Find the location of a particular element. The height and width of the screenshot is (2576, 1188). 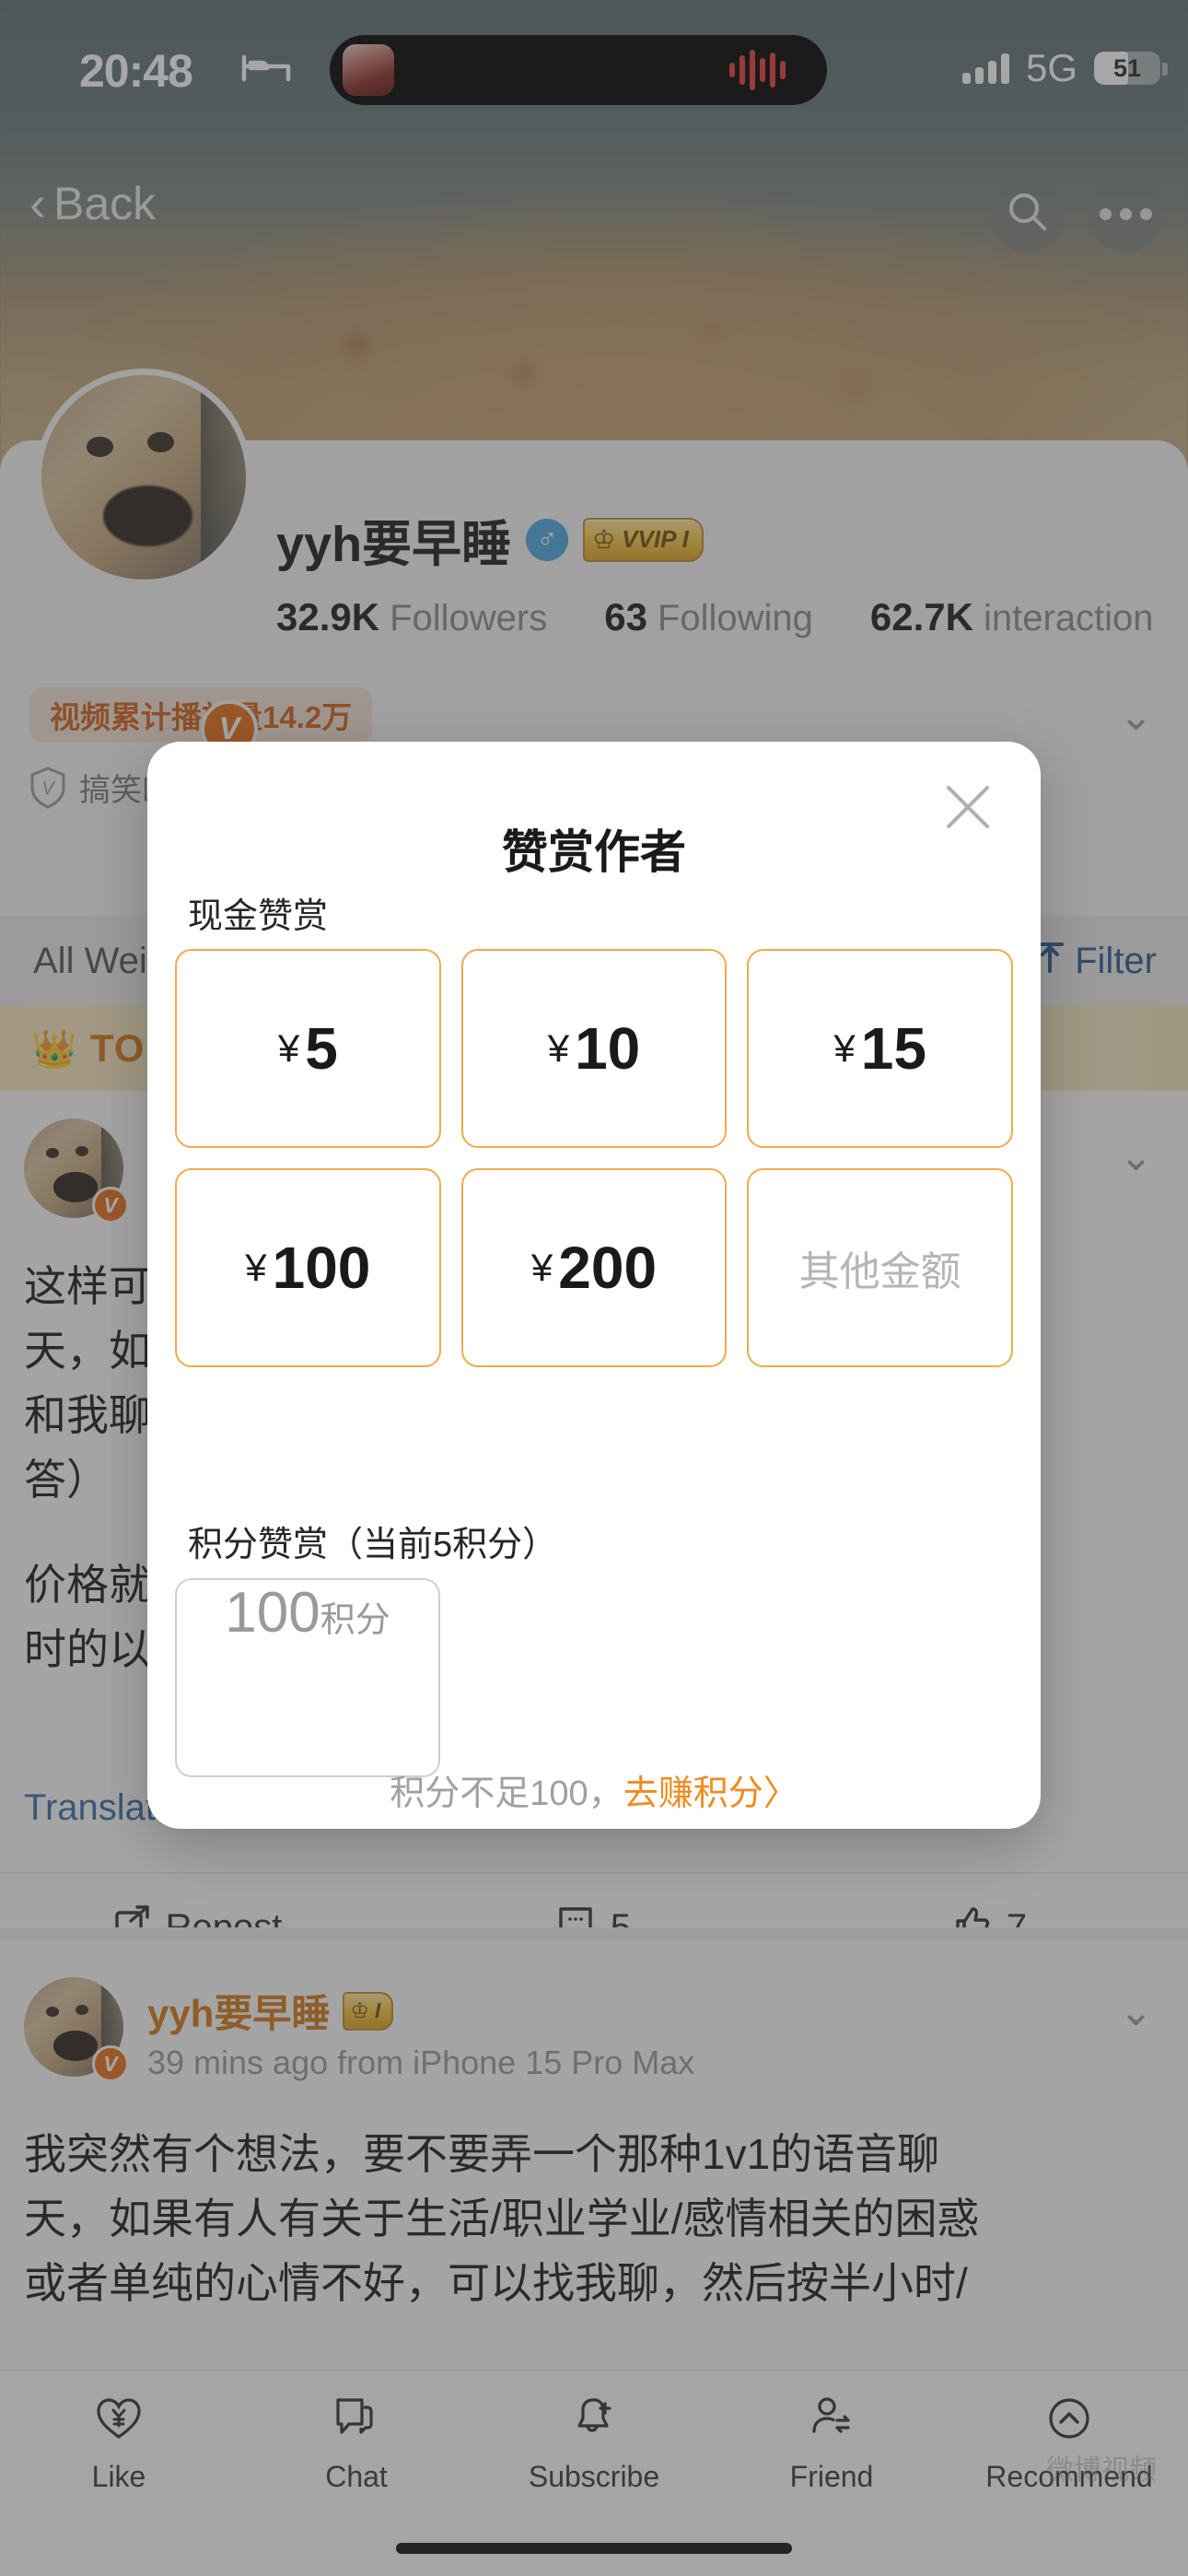

earn-points-link: 去赚积分〉 is located at coordinates (710, 1793).